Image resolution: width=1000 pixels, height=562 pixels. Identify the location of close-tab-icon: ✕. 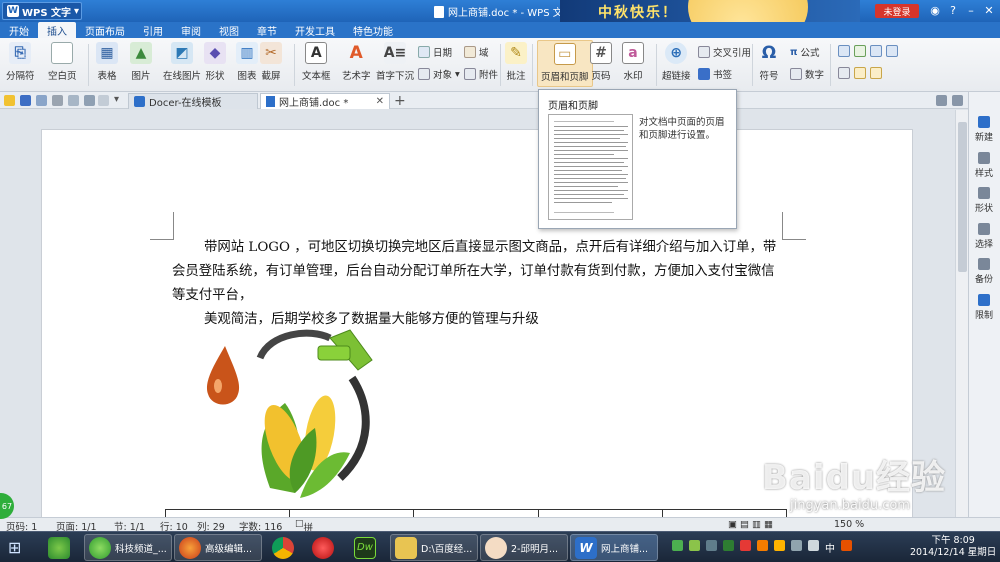
(380, 101).